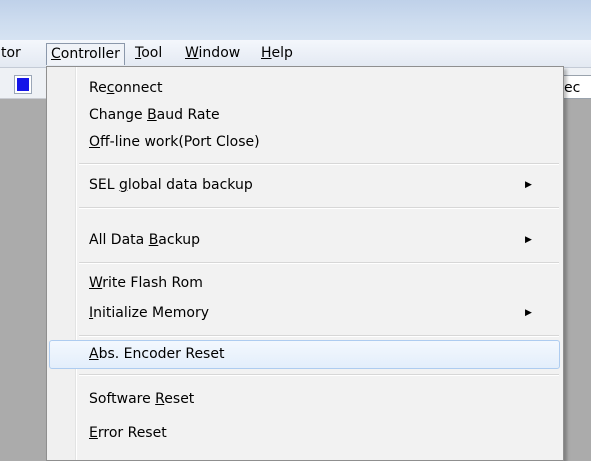 This screenshot has height=461, width=591. What do you see at coordinates (141, 399) in the screenshot?
I see `menu-item-software-reset: Software Reset` at bounding box center [141, 399].